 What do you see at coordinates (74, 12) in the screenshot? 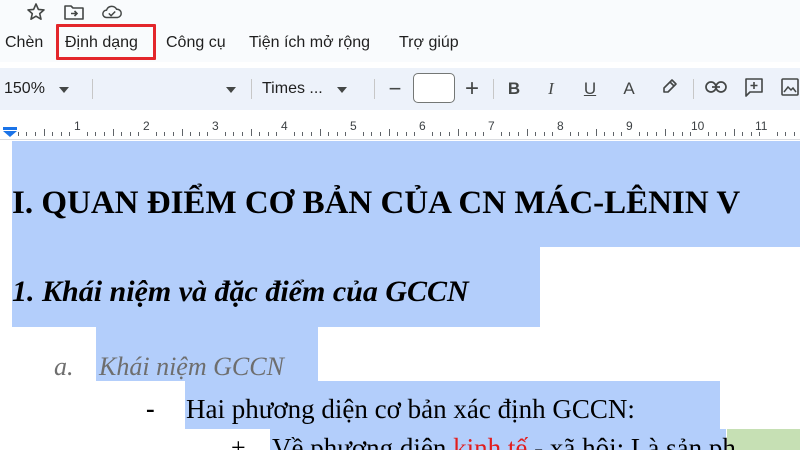
I see `move-to-folder-icon` at bounding box center [74, 12].